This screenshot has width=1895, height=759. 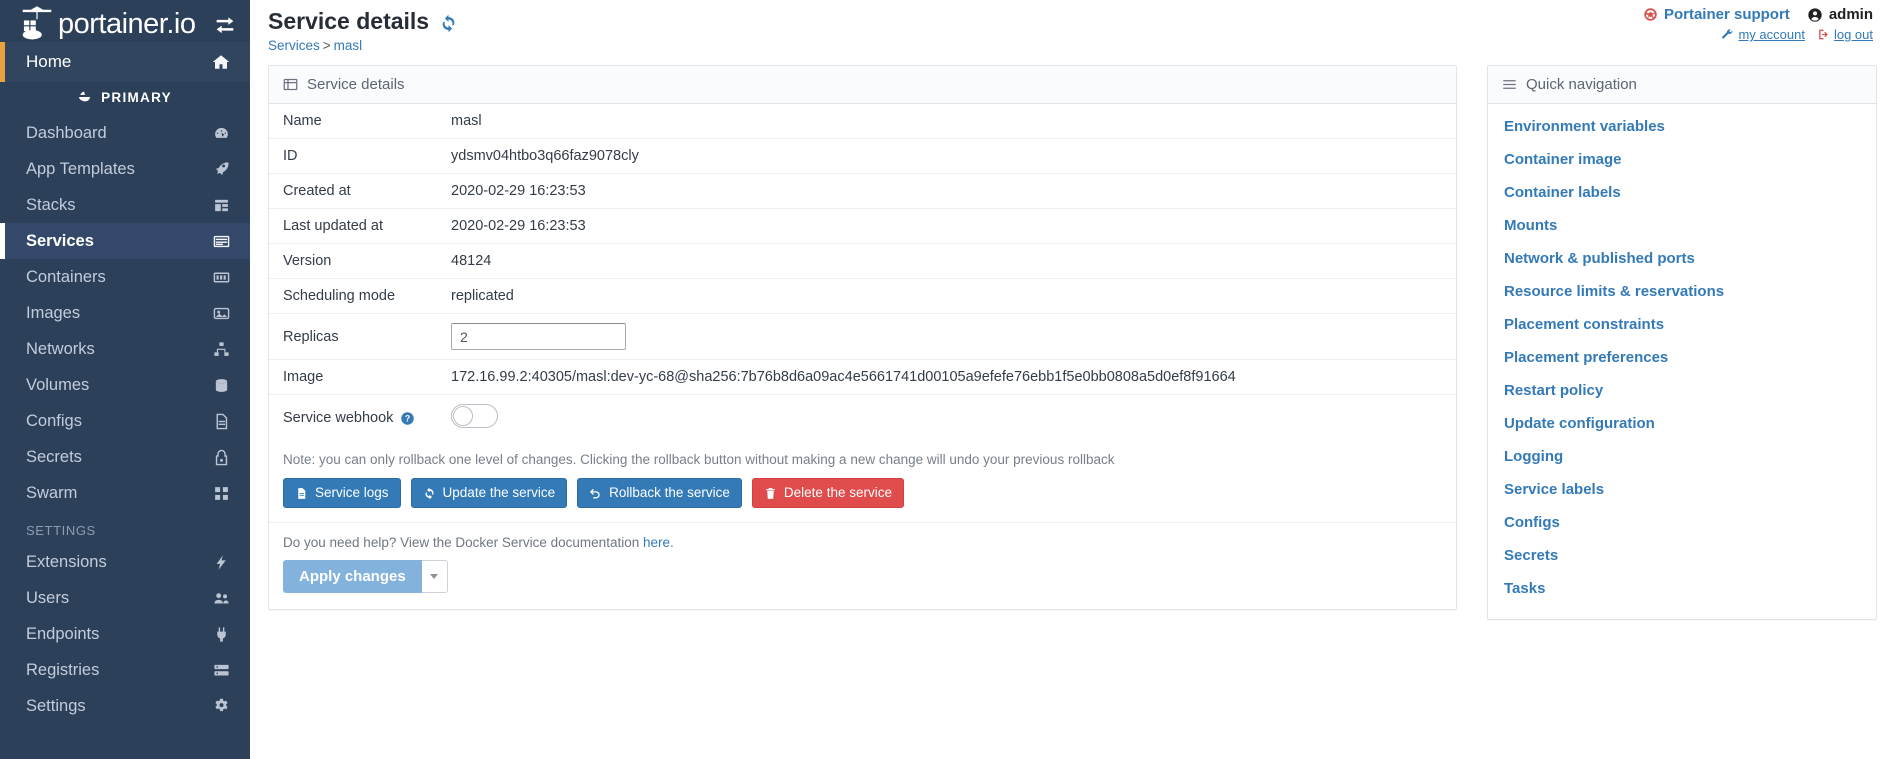 I want to click on question-circle-icon: ?, so click(x=407, y=418).